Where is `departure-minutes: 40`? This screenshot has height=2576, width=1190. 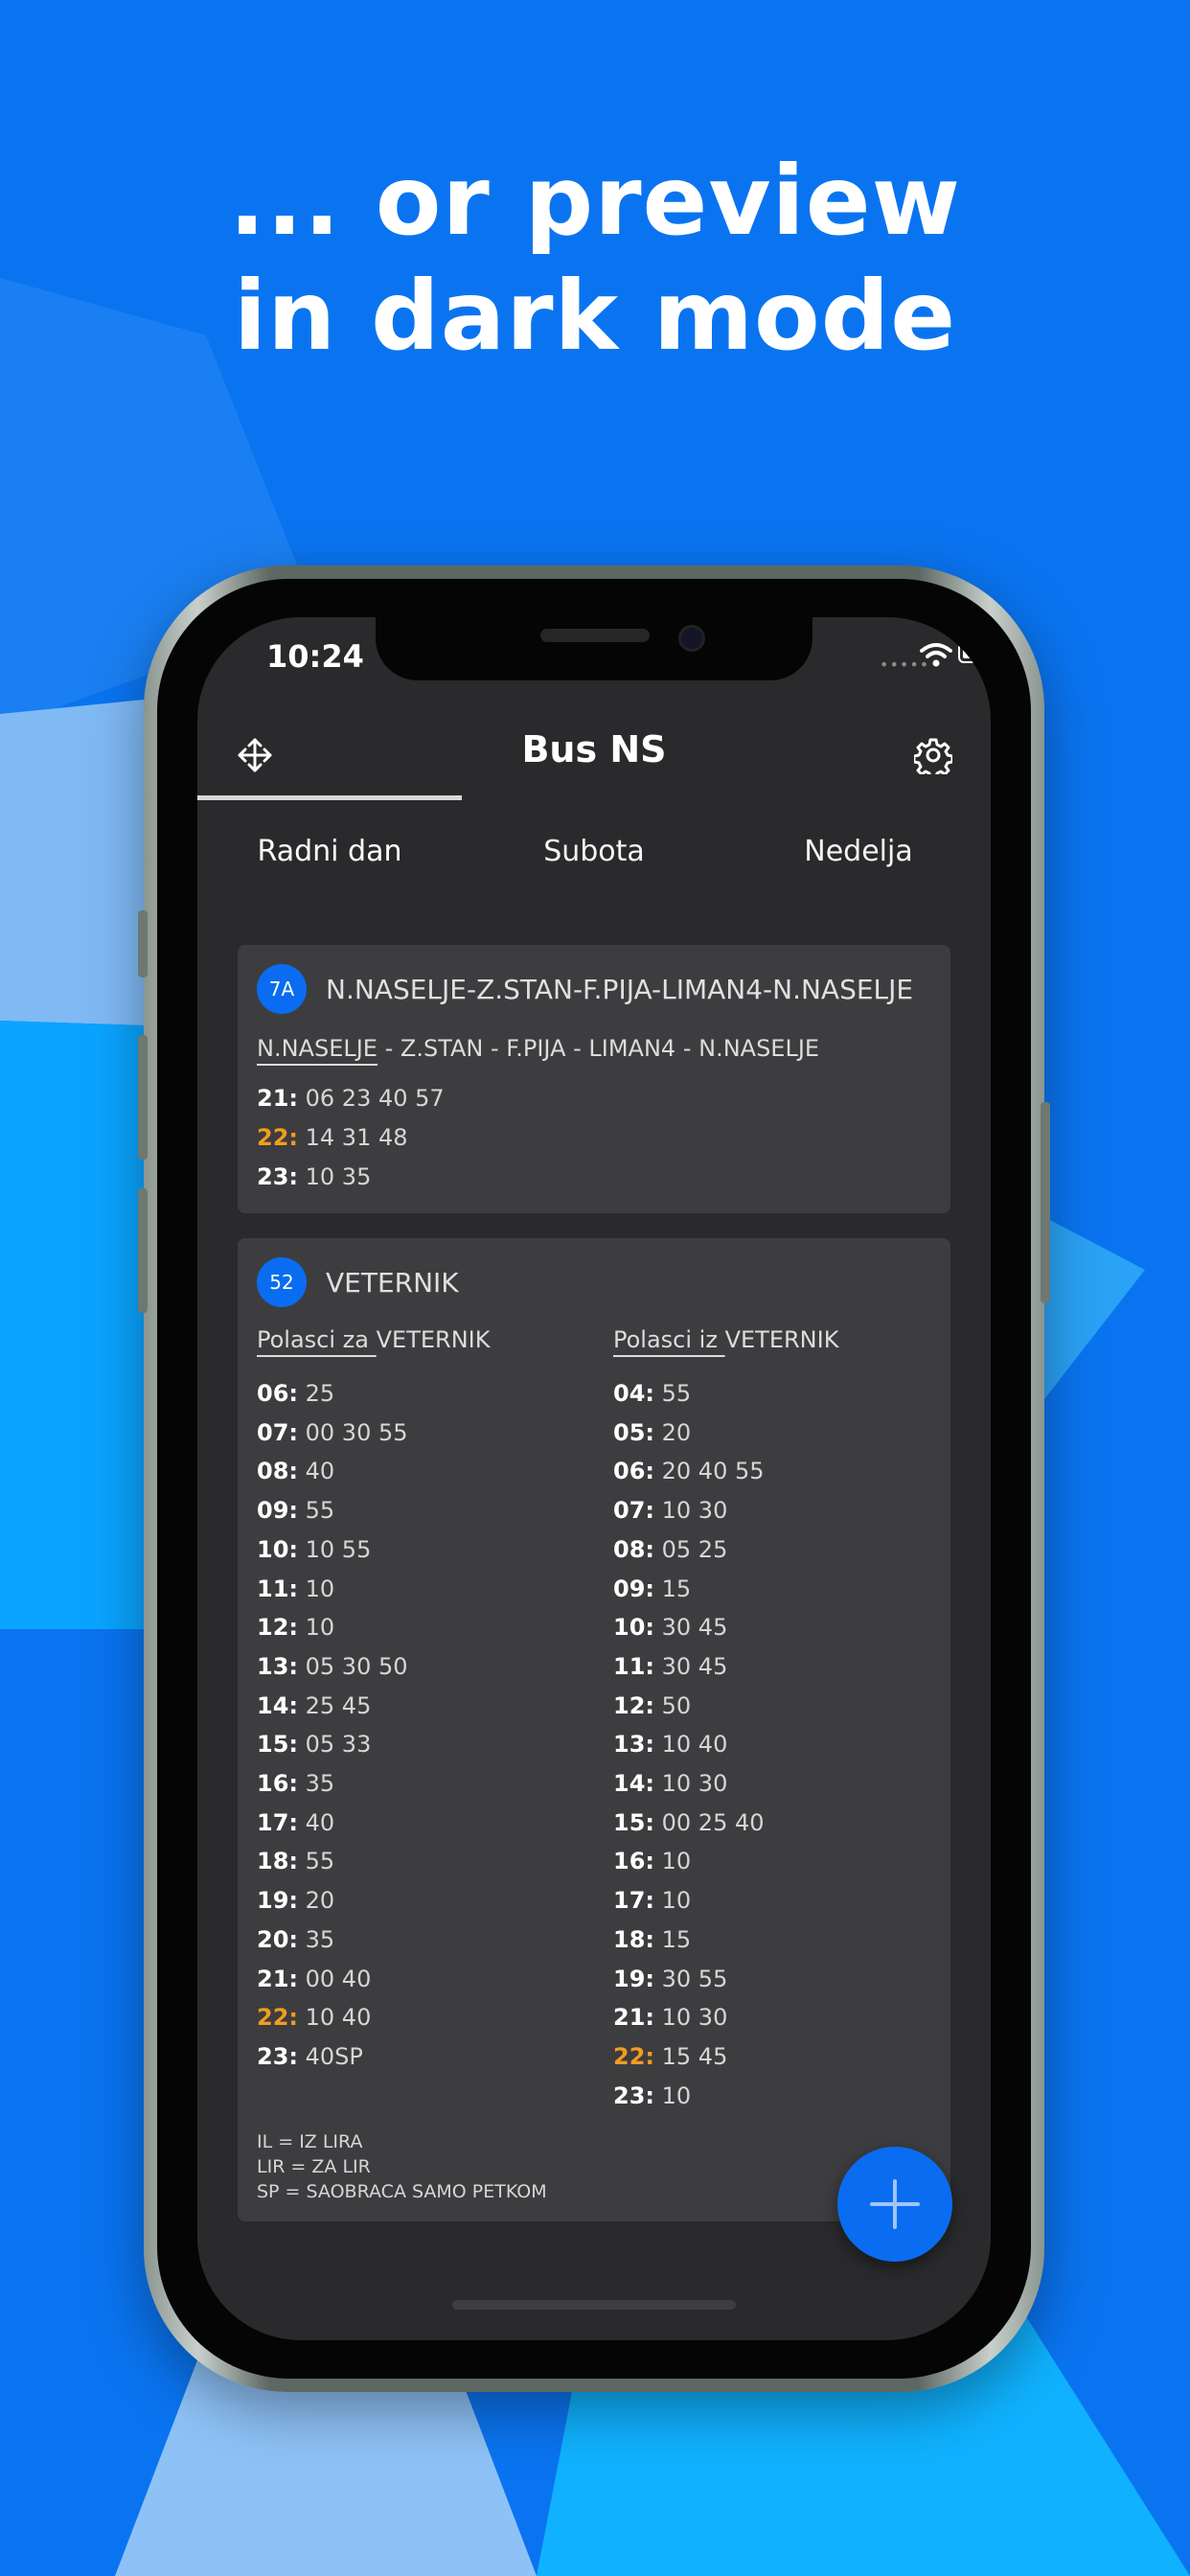 departure-minutes: 40 is located at coordinates (320, 1471).